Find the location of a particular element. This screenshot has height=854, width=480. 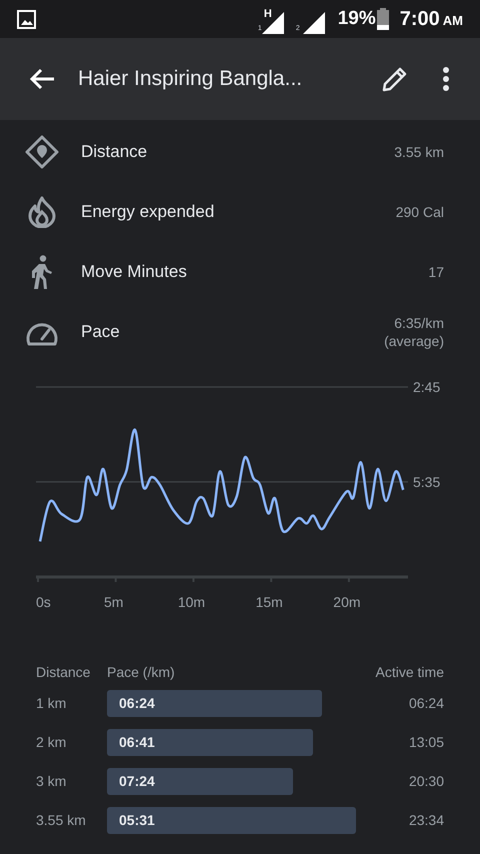

clock-time: 7:00 is located at coordinates (420, 19).